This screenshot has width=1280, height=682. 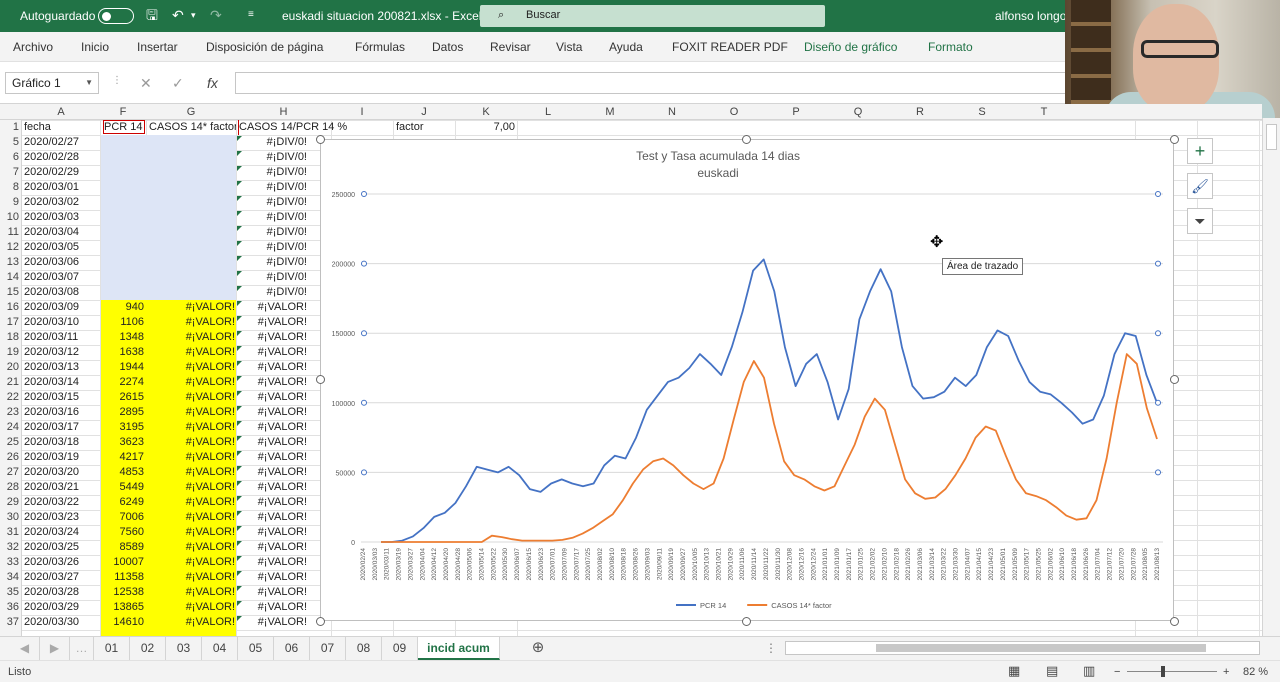 What do you see at coordinates (10, 352) in the screenshot?
I see `row-header: 19` at bounding box center [10, 352].